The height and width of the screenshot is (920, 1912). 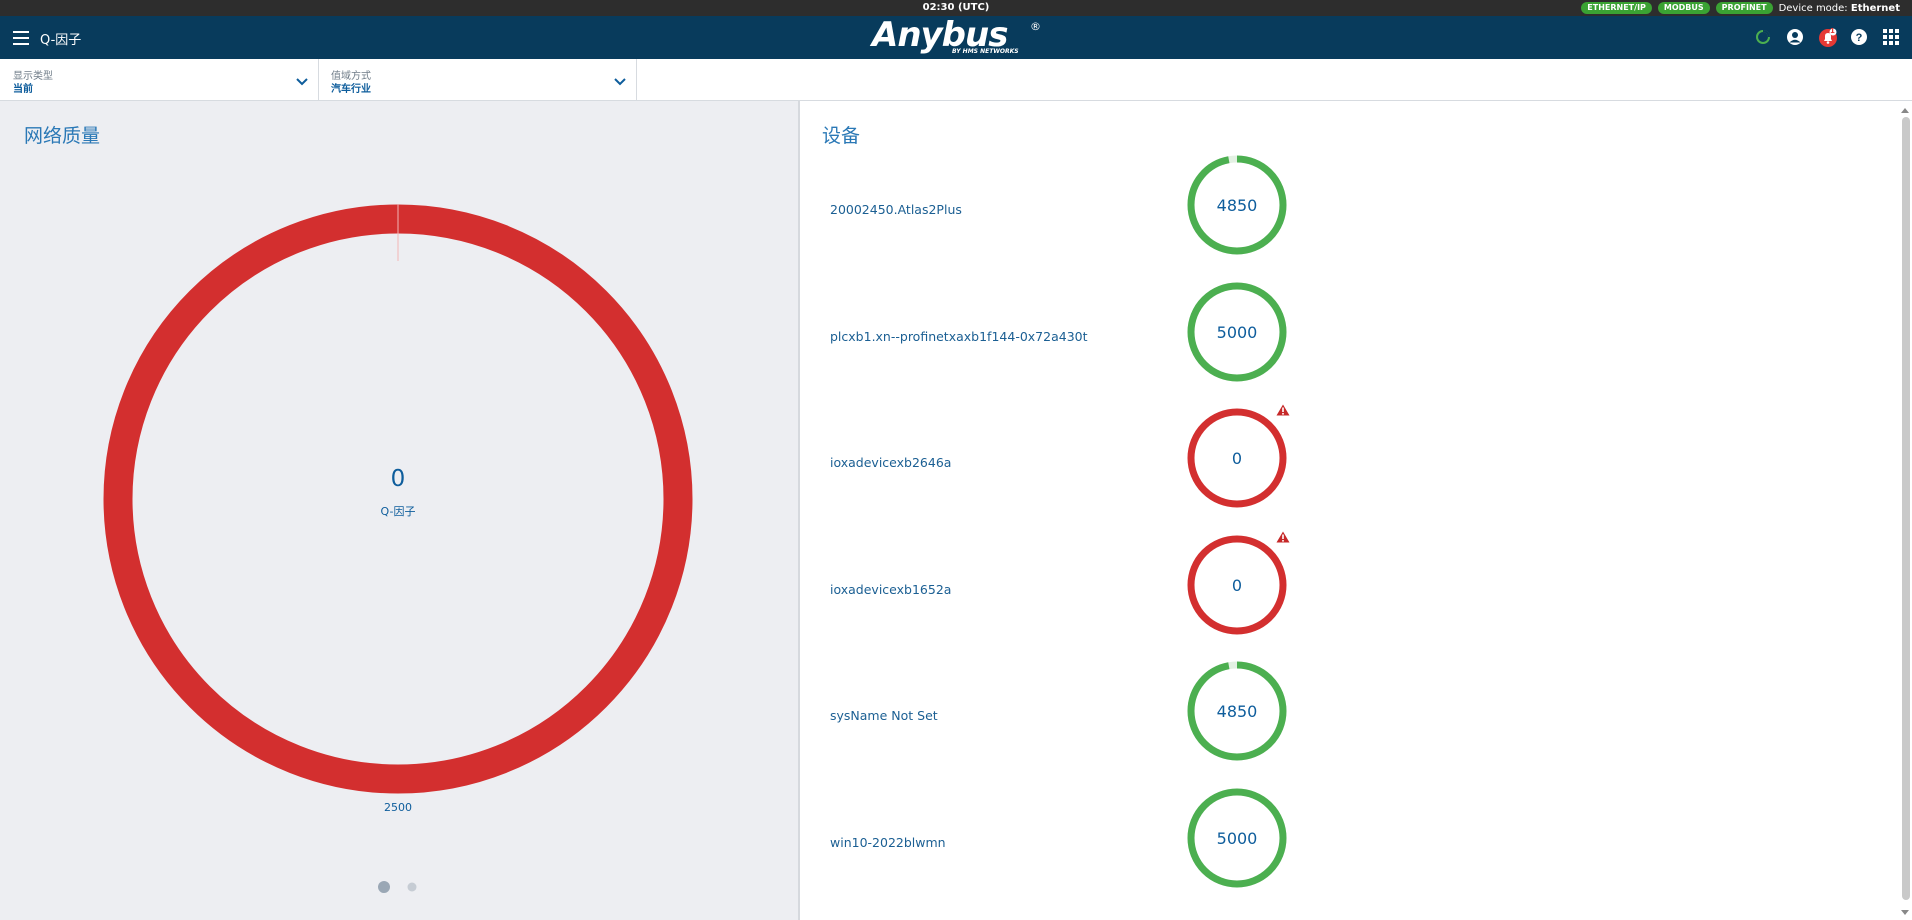 What do you see at coordinates (884, 715) in the screenshot?
I see `device-name: sysName Not Set` at bounding box center [884, 715].